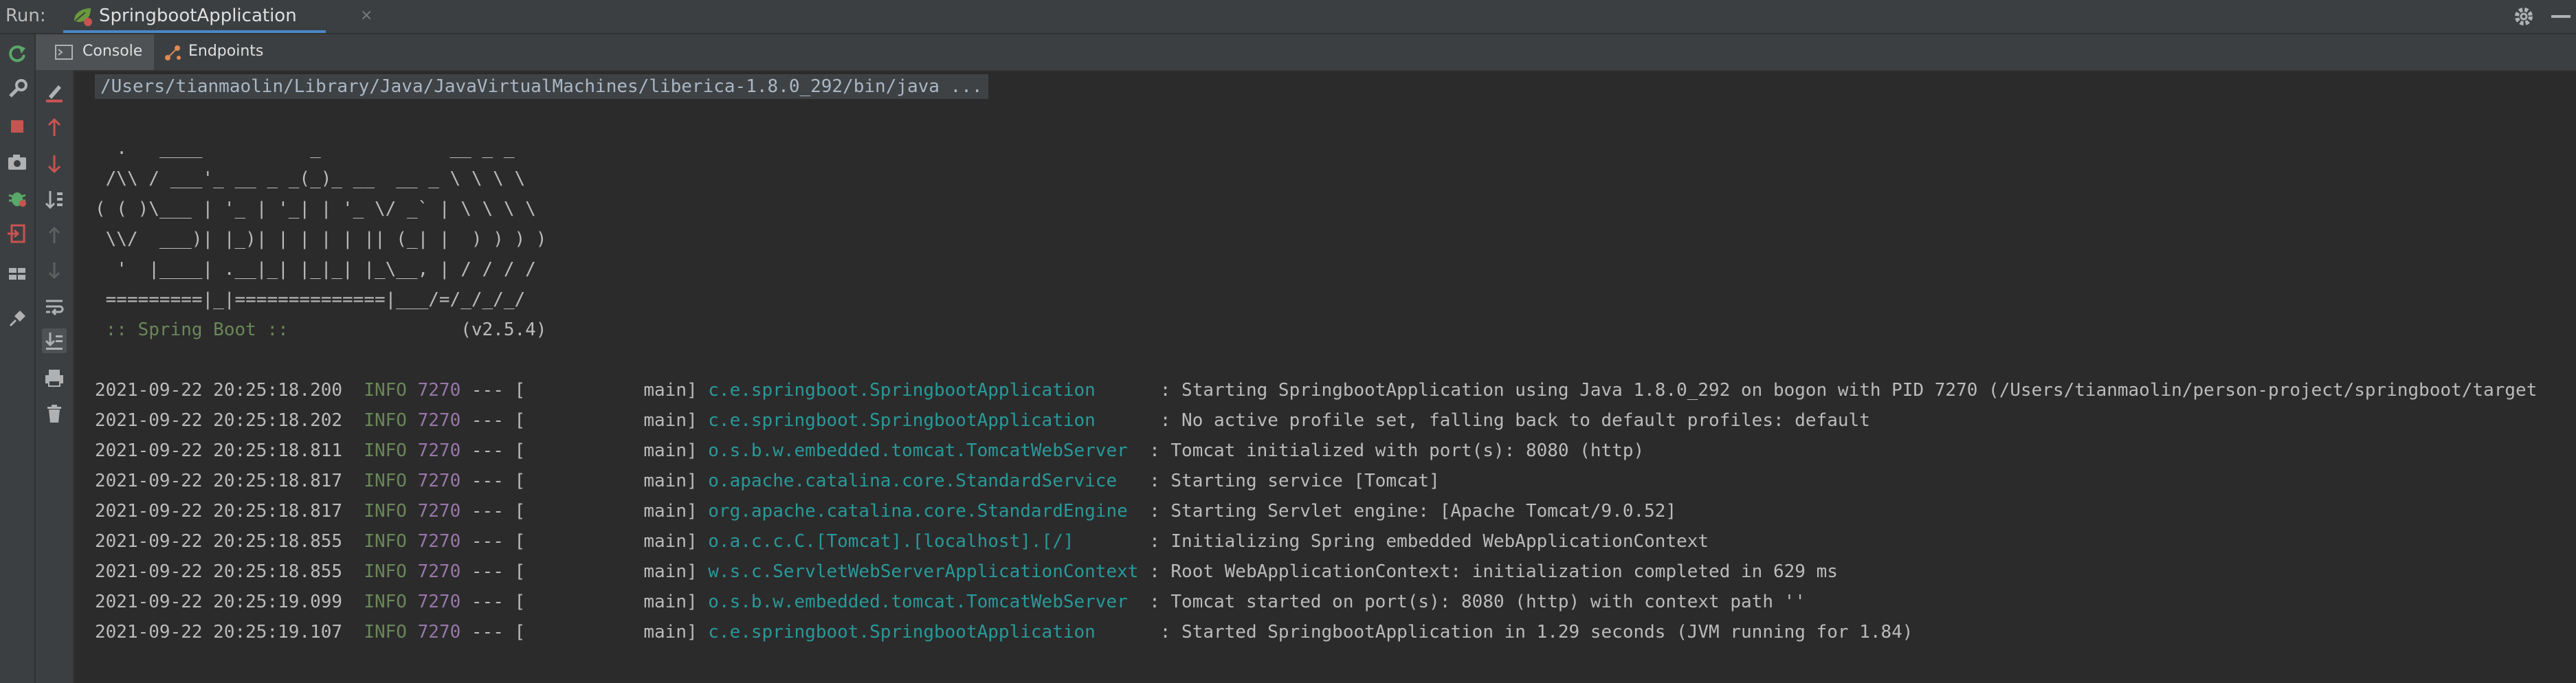 This screenshot has height=683, width=2576. Describe the element at coordinates (17, 163) in the screenshot. I see `camera-icon` at that location.